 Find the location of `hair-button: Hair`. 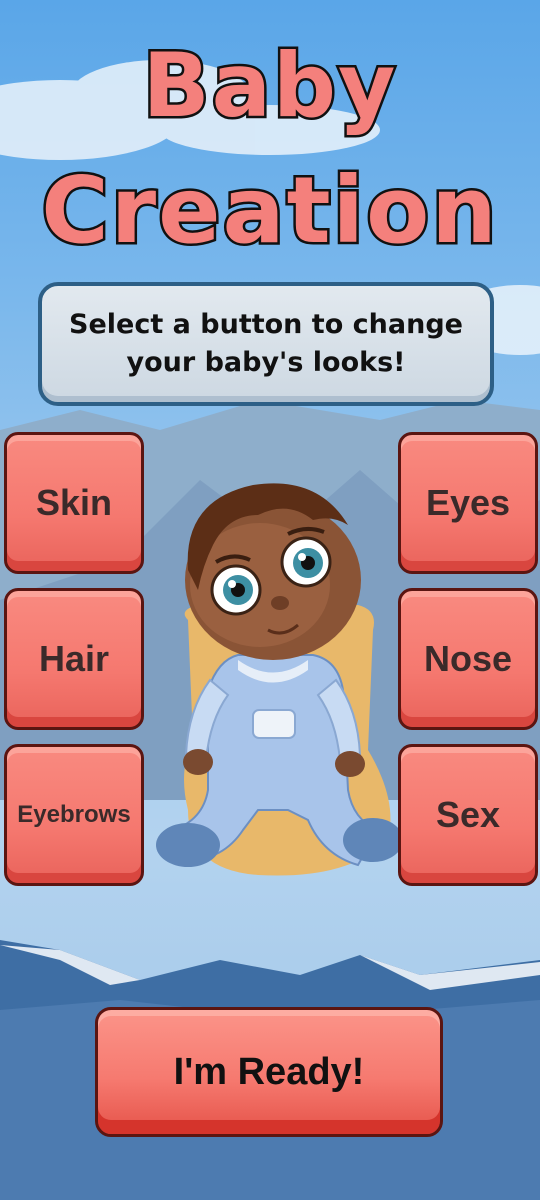

hair-button: Hair is located at coordinates (74, 659).